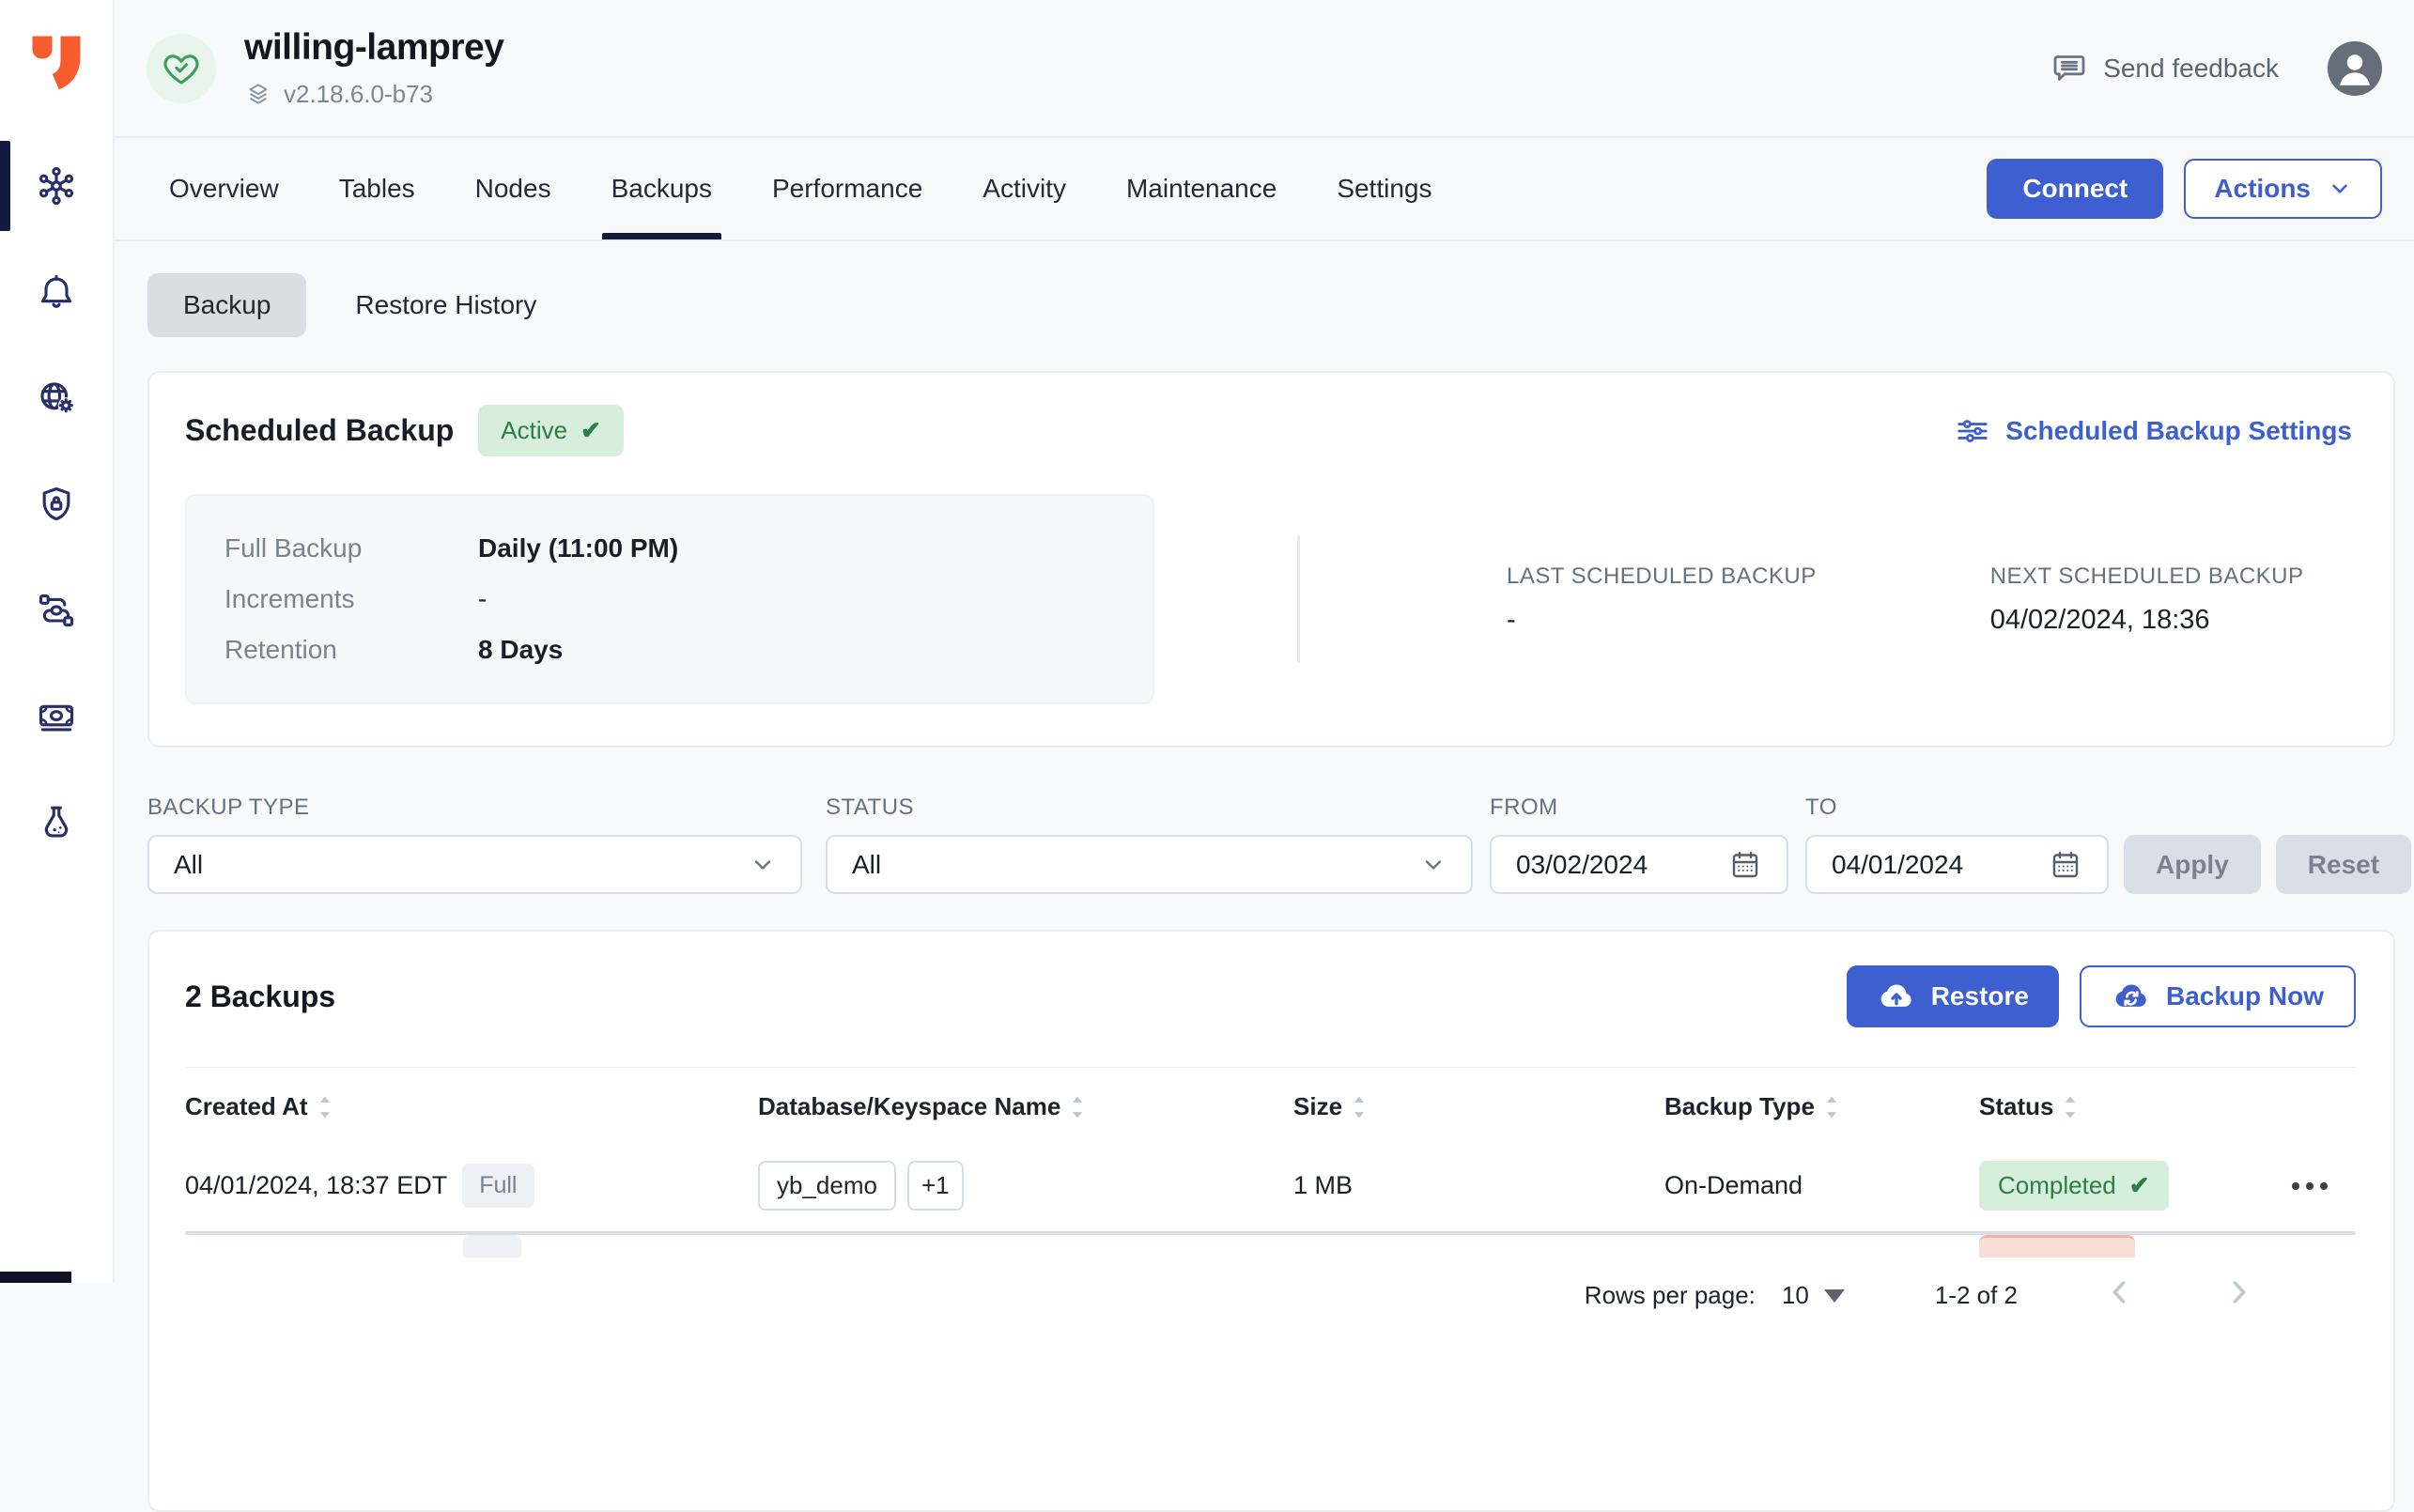 This screenshot has width=2414, height=1512. Describe the element at coordinates (498, 1186) in the screenshot. I see `full-backup-pill: Full` at that location.